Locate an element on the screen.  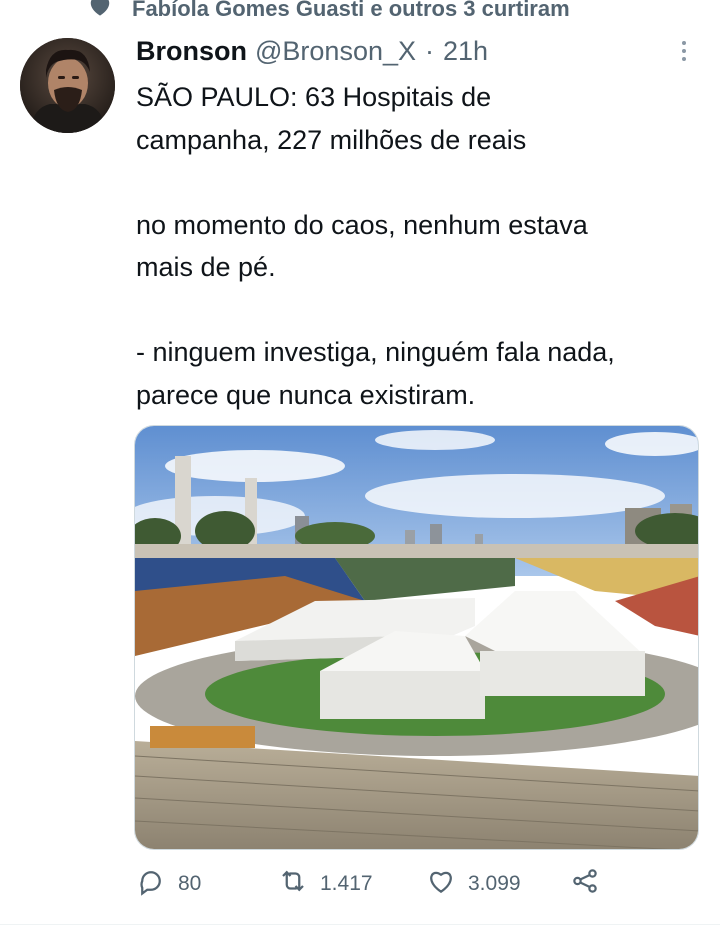
retweet-count: 1.417 is located at coordinates (346, 883).